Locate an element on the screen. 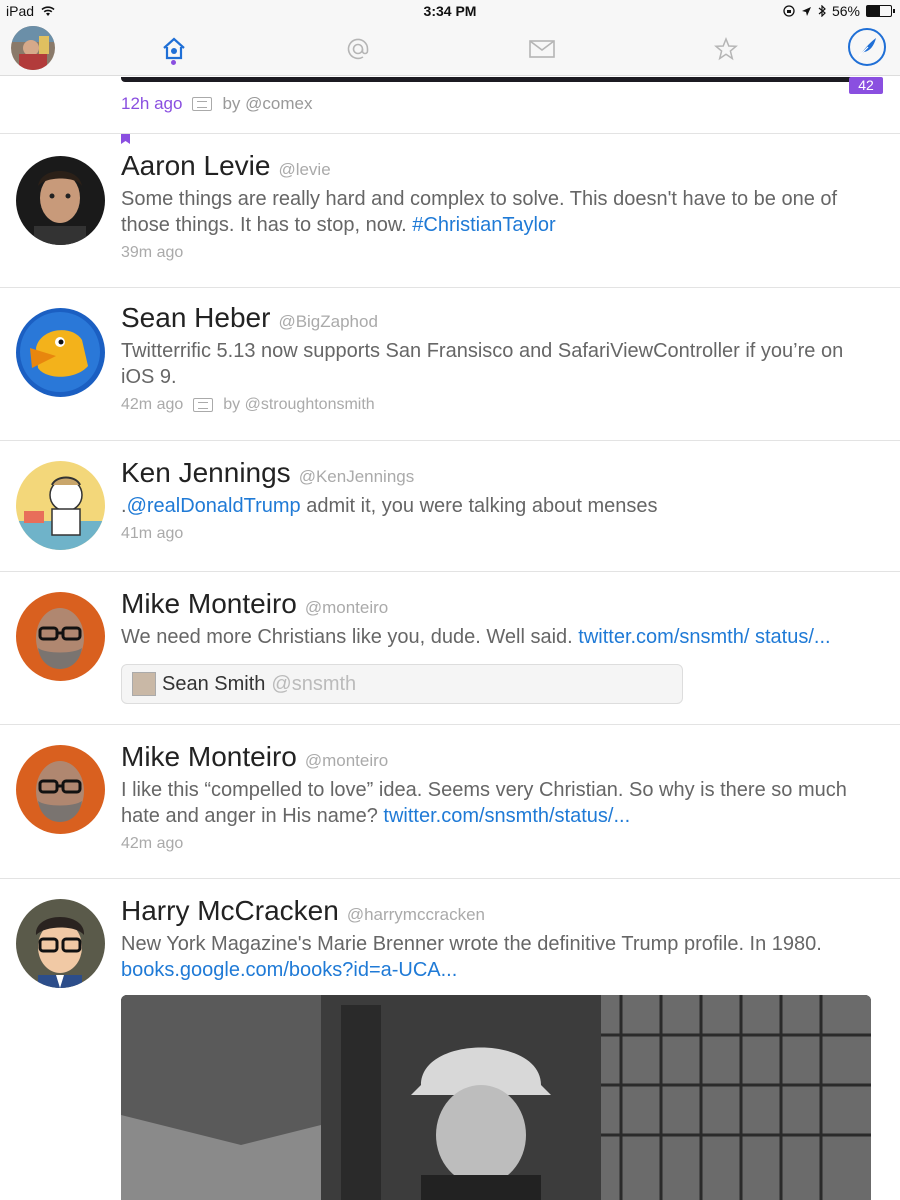  tab-mentions is located at coordinates (358, 49).